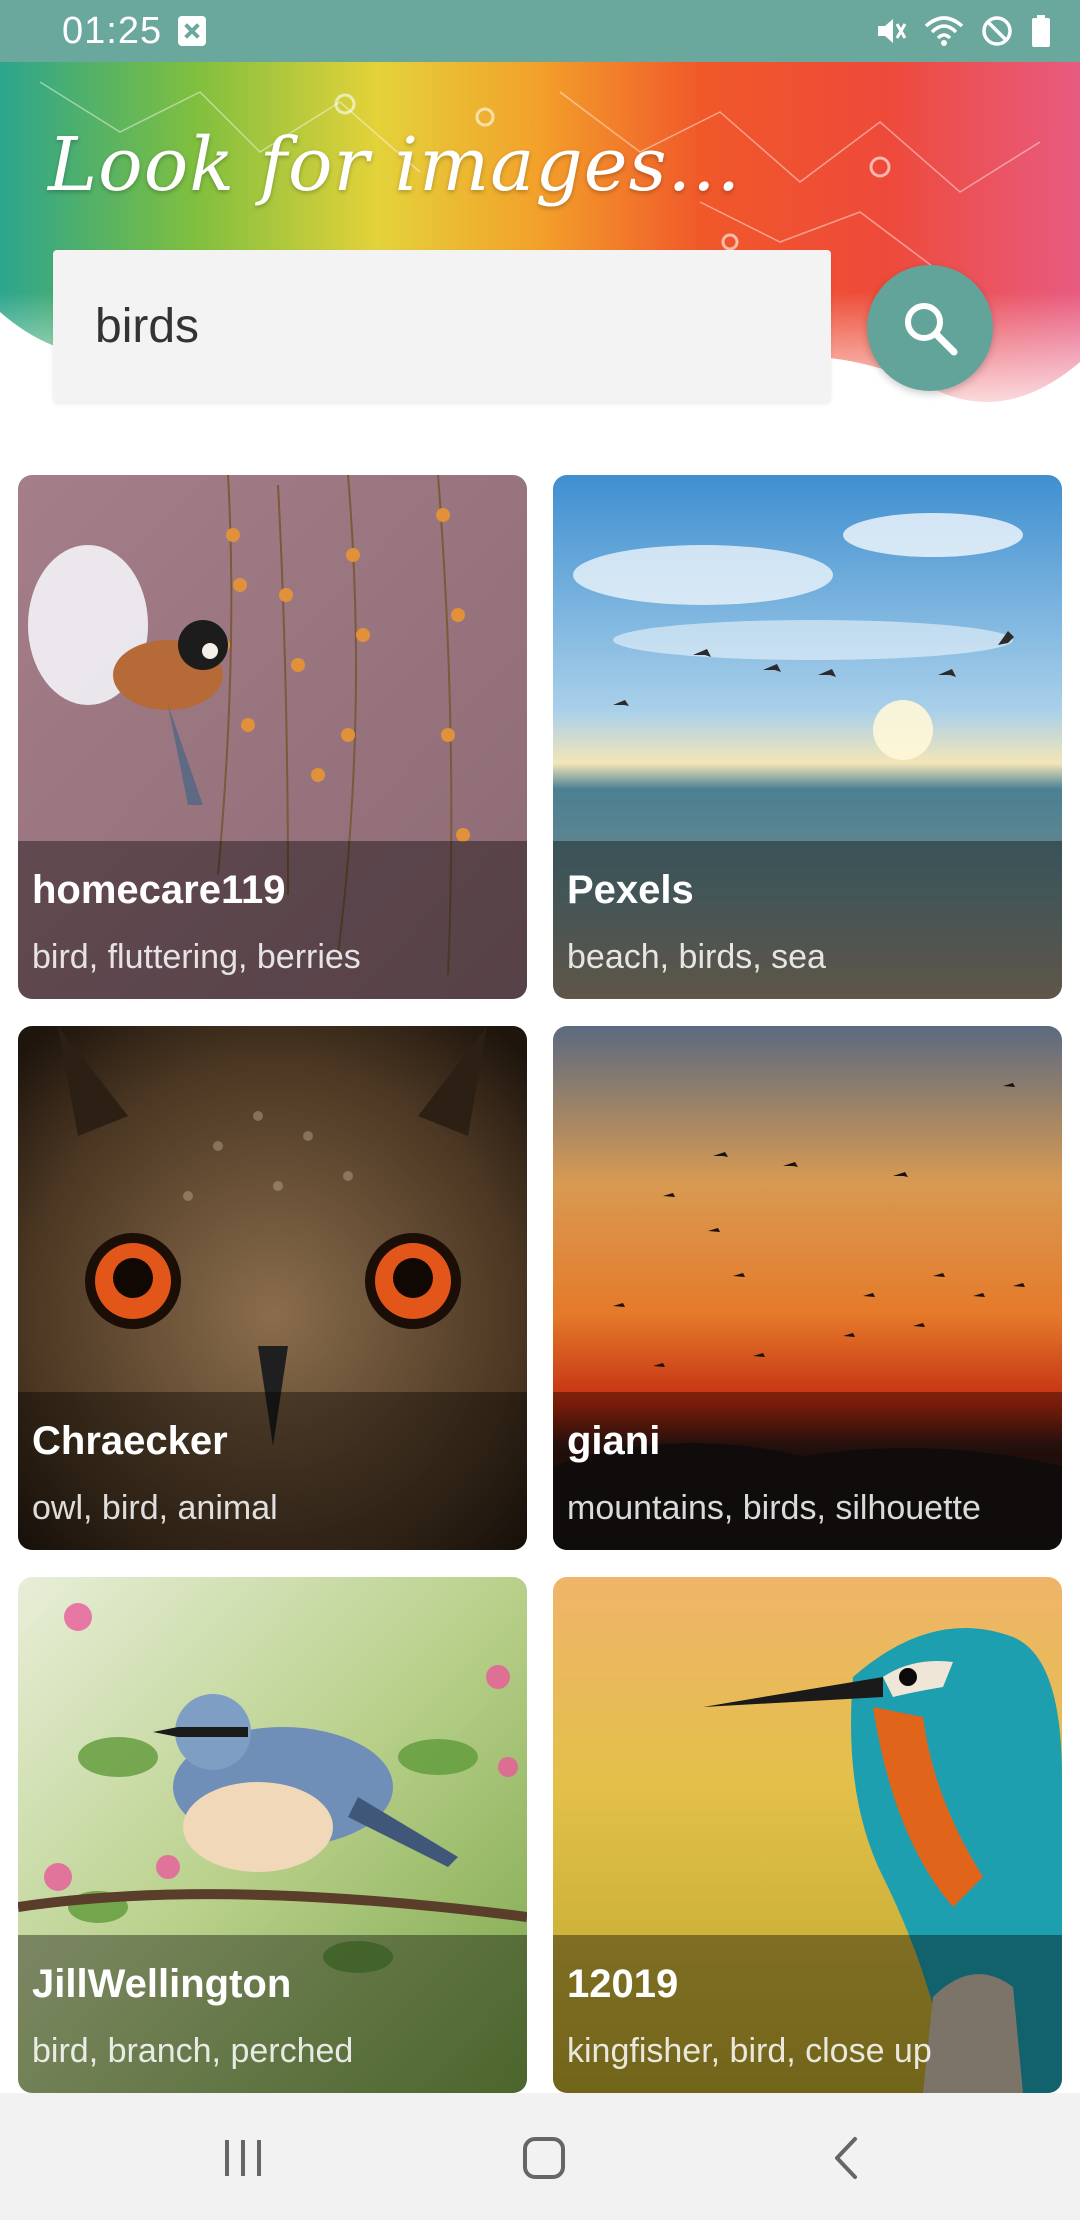 Image resolution: width=1080 pixels, height=2220 pixels. Describe the element at coordinates (272, 1288) in the screenshot. I see `result-card: Chraecker owl, bird, animal` at that location.